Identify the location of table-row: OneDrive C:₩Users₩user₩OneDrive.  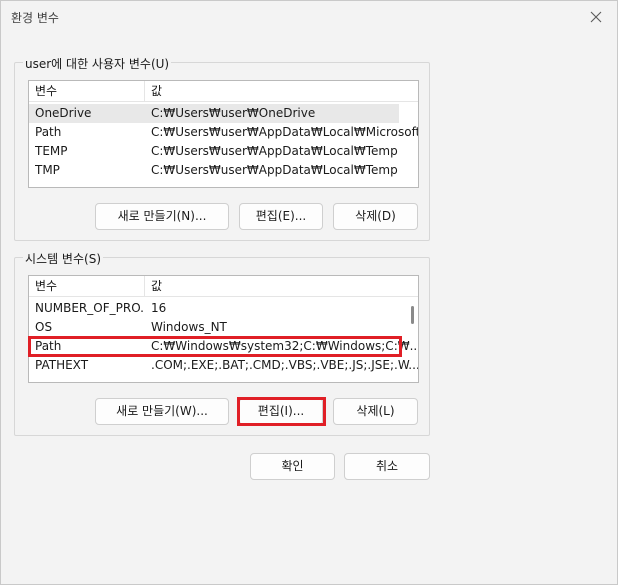
(214, 113).